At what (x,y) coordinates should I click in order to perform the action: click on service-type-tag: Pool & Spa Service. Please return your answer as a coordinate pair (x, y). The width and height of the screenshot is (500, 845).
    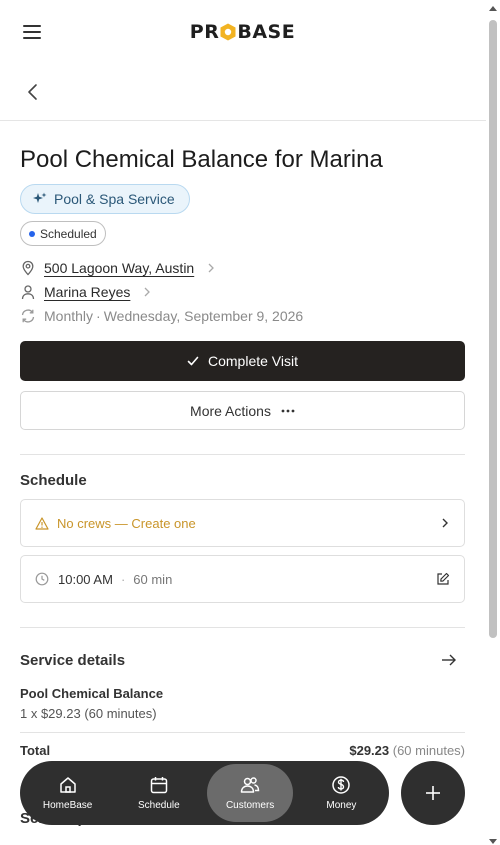
    Looking at the image, I should click on (105, 199).